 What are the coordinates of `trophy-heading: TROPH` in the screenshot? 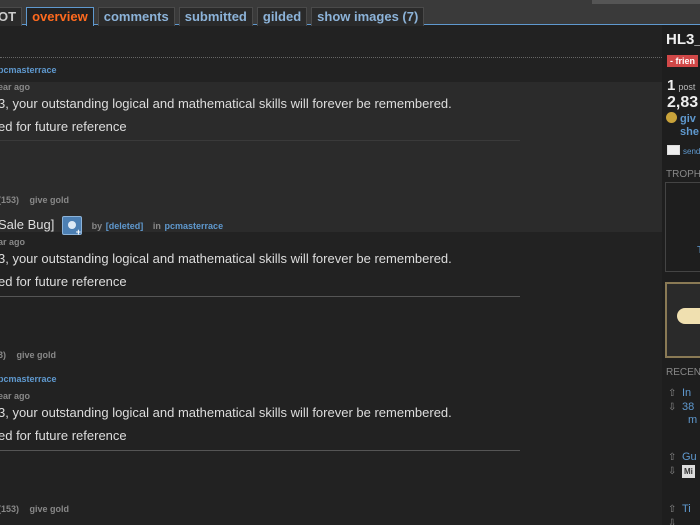 It's located at (683, 174).